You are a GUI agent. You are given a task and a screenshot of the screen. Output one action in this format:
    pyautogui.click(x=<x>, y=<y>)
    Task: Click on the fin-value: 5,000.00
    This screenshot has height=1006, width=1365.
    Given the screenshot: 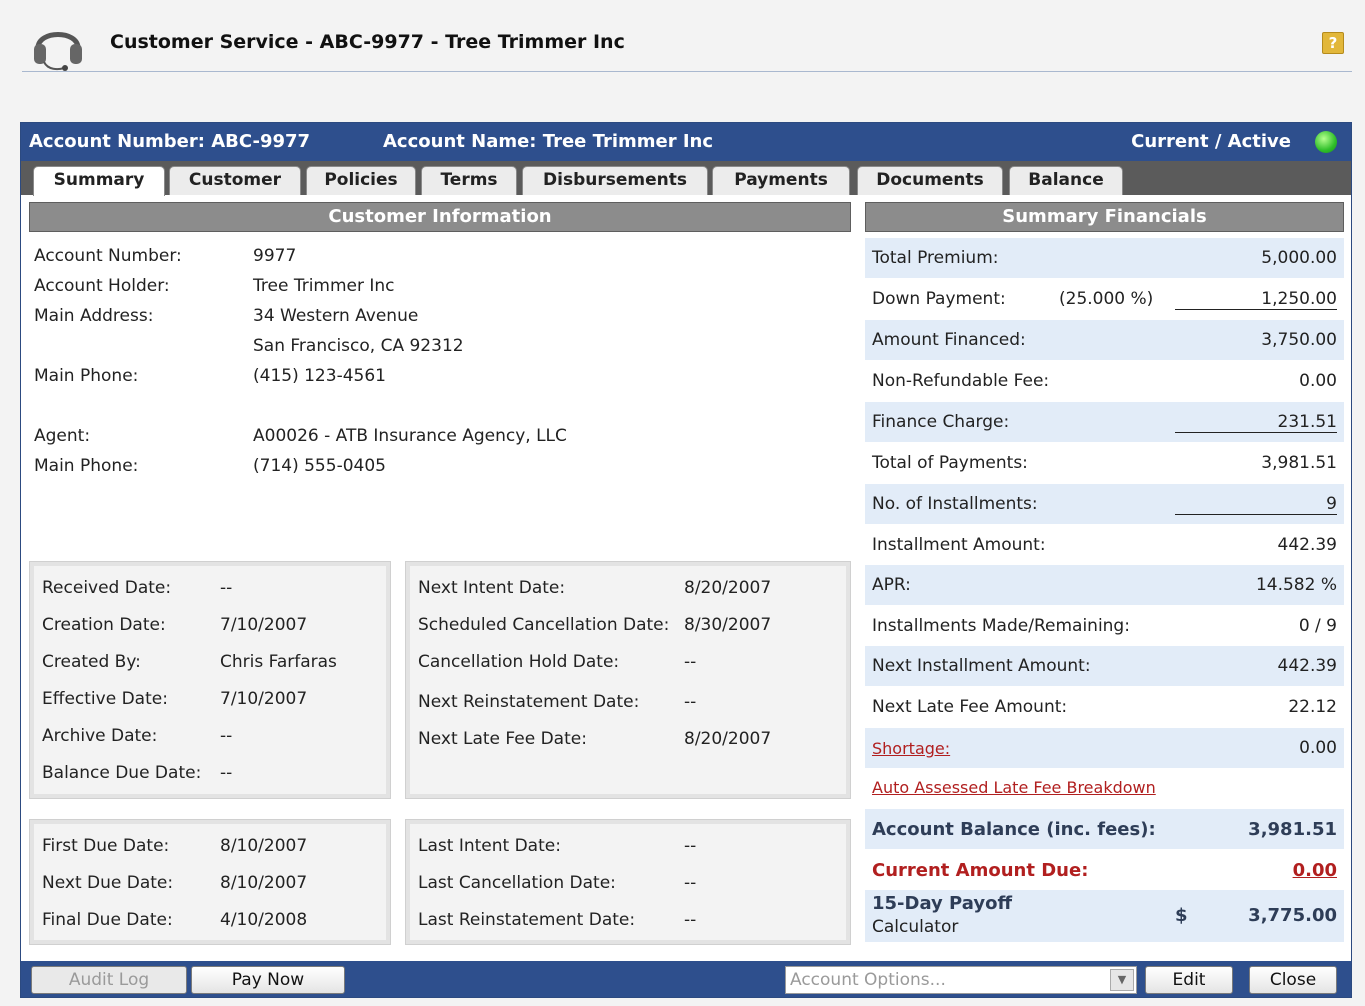 What is the action you would take?
    pyautogui.click(x=1299, y=258)
    